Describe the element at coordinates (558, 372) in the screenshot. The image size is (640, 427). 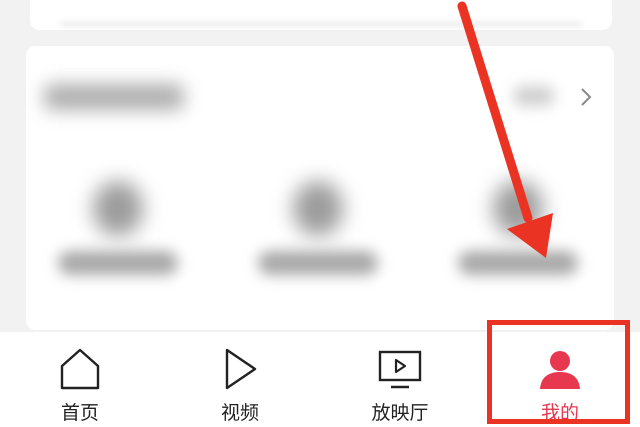
I see `annotation-highlight-box` at that location.